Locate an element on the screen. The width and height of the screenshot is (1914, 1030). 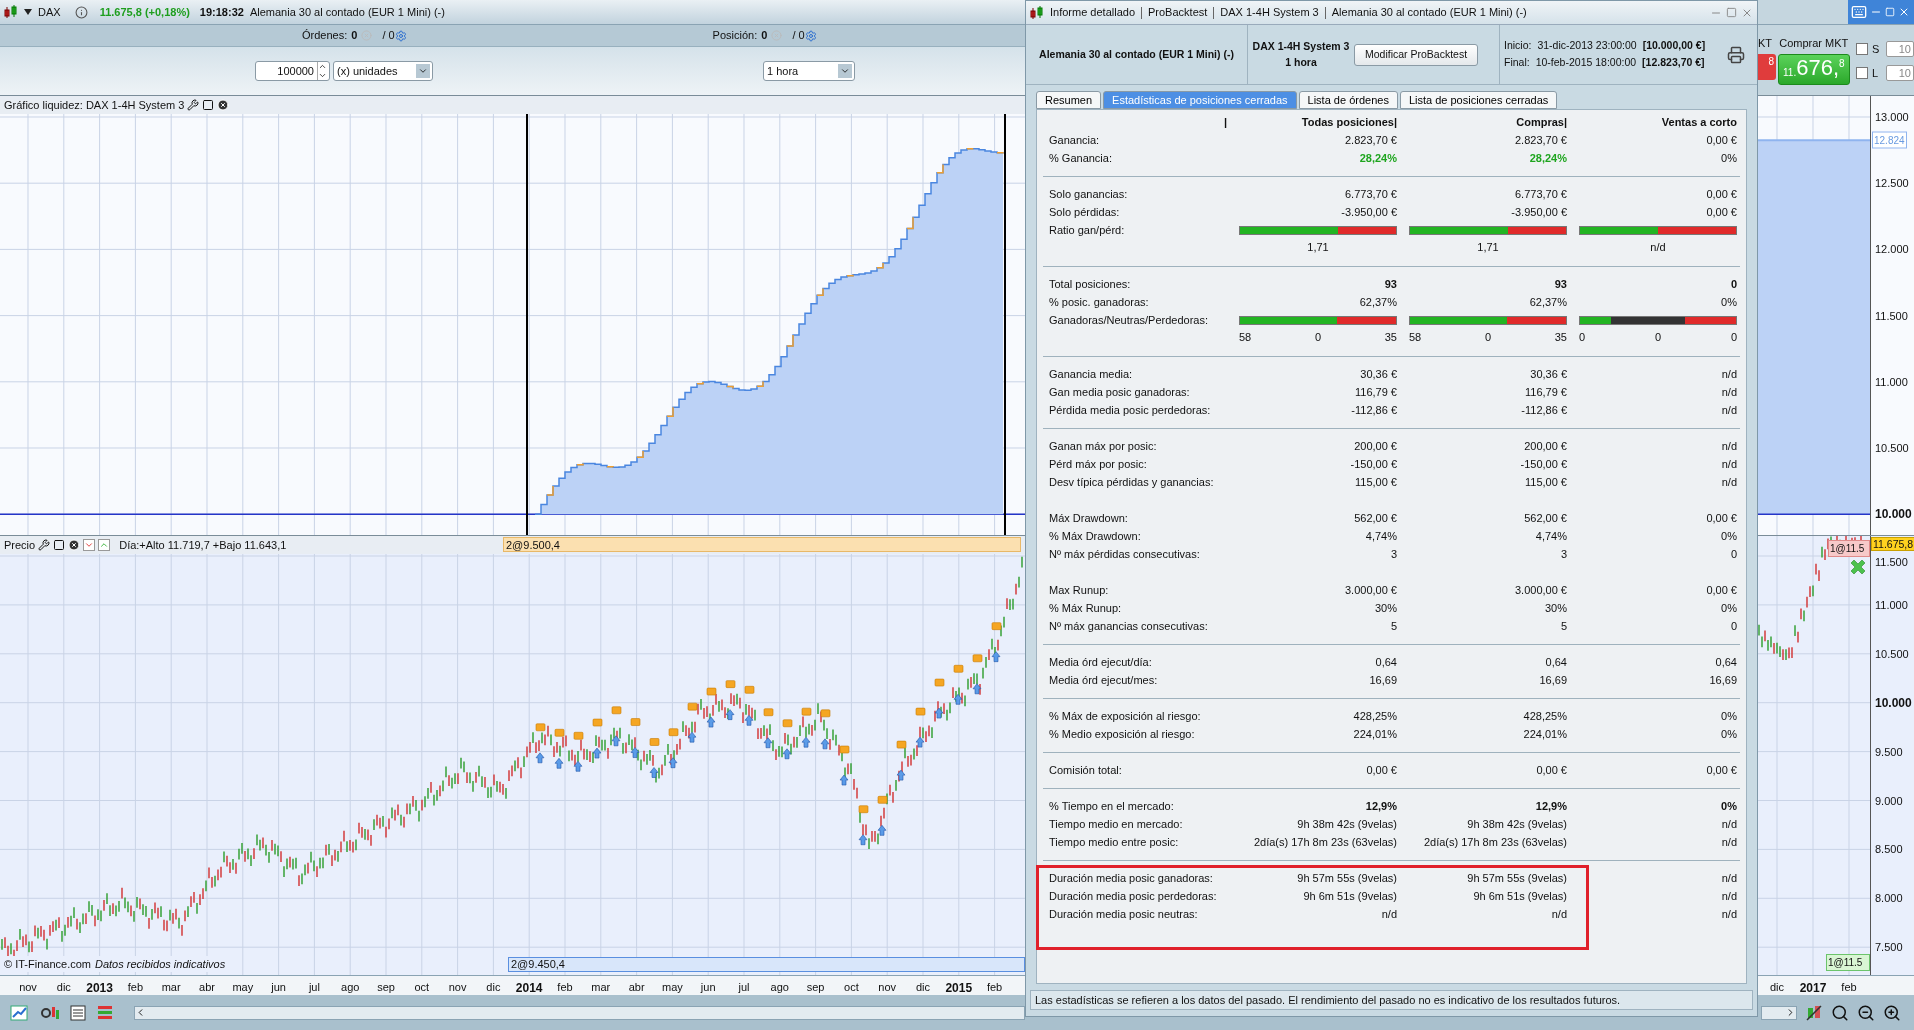
axis-label: 12.500 is located at coordinates (1892, 183).